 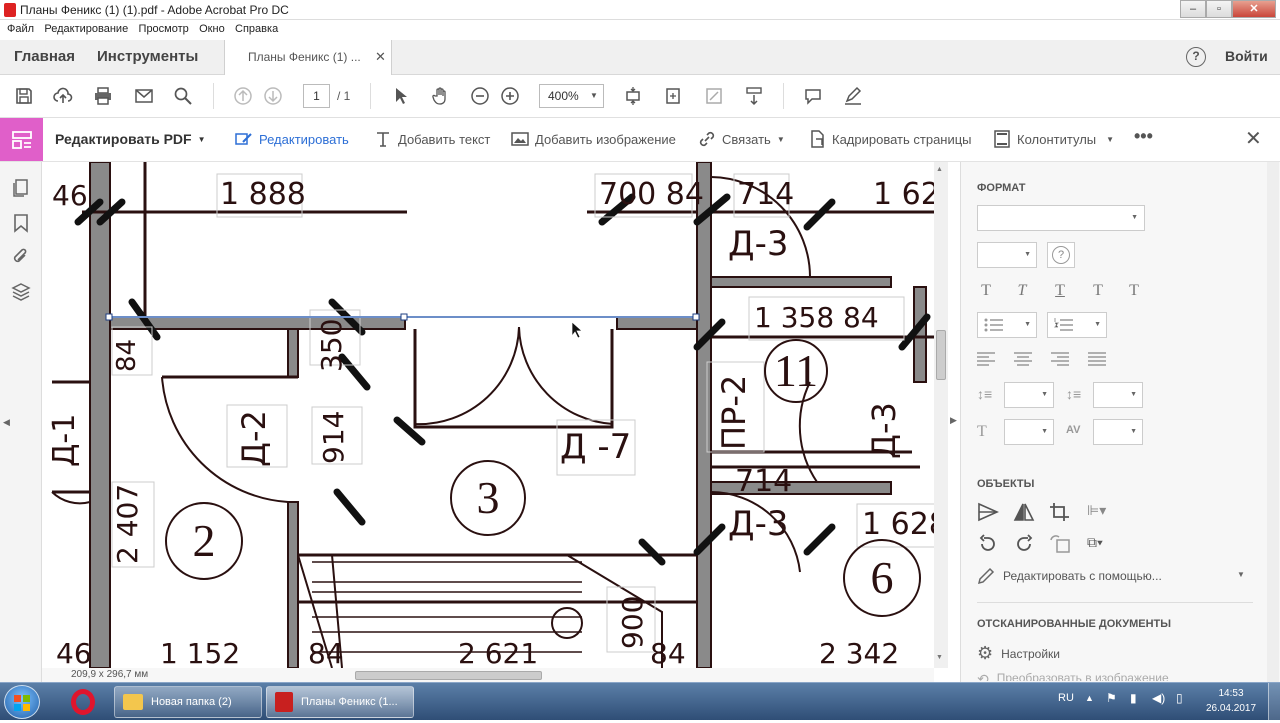 I want to click on email-icon, so click(x=144, y=96).